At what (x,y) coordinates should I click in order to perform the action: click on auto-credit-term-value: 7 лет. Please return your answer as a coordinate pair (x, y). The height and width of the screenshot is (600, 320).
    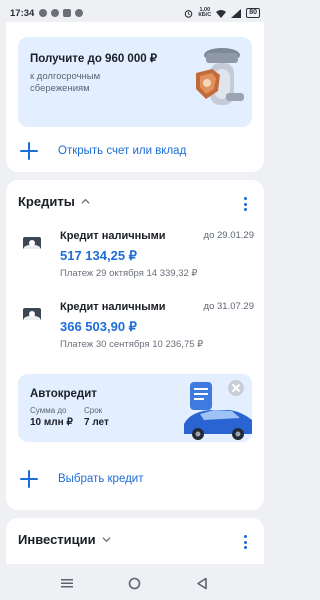
    Looking at the image, I should click on (96, 422).